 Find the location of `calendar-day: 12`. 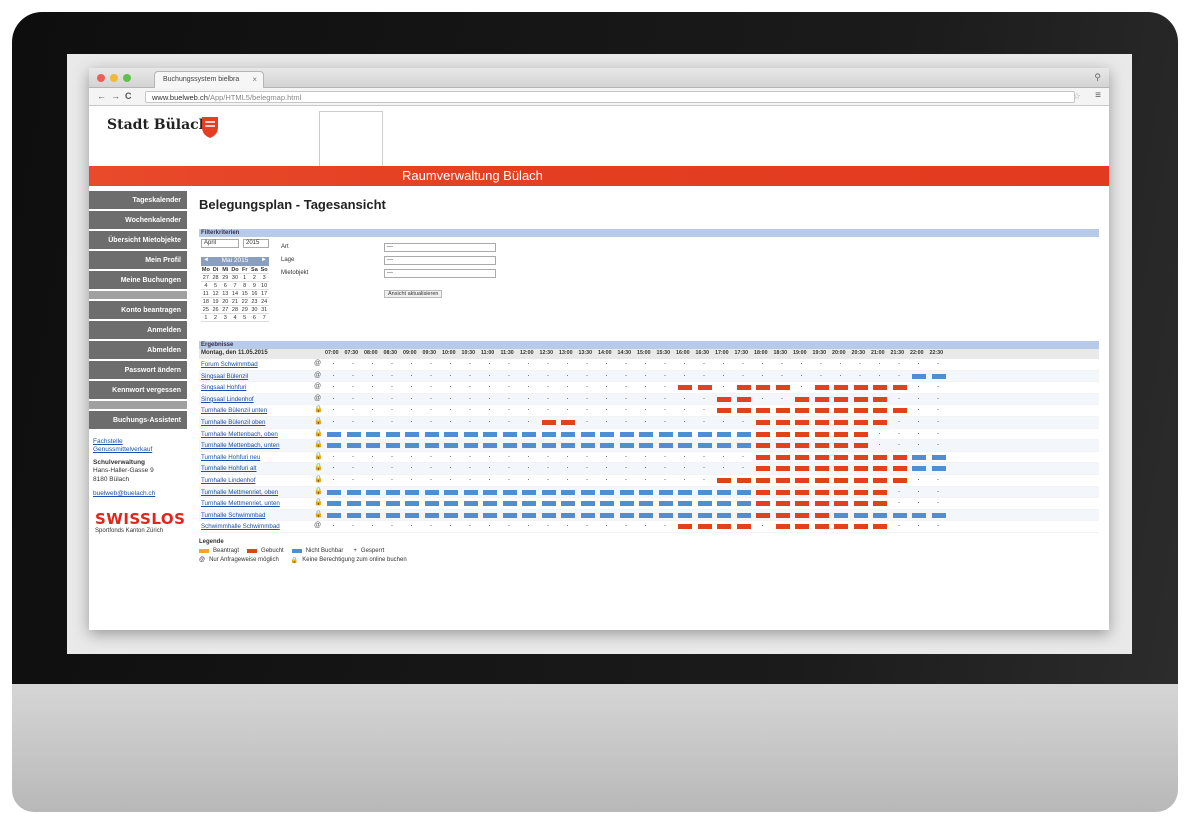

calendar-day: 12 is located at coordinates (215, 294).